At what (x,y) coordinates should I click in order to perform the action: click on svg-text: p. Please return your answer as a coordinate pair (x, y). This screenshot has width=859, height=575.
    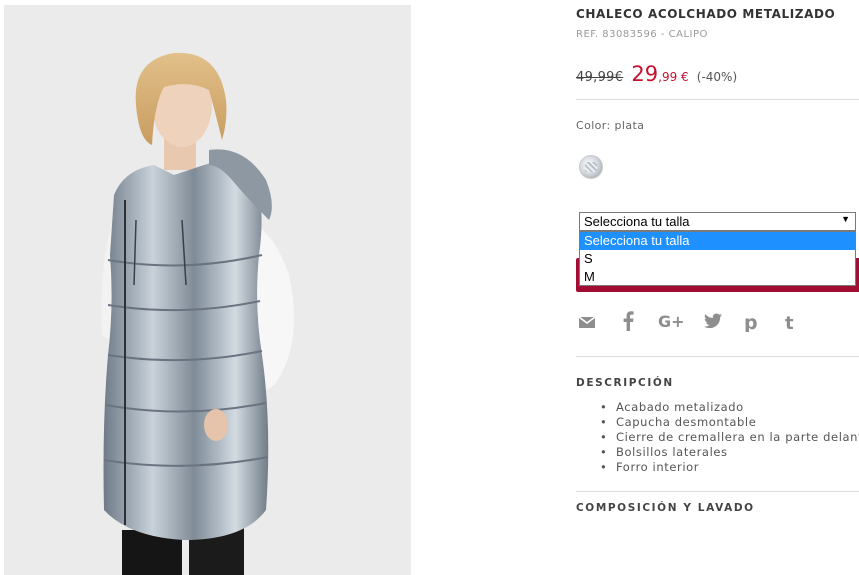
    Looking at the image, I should click on (751, 322).